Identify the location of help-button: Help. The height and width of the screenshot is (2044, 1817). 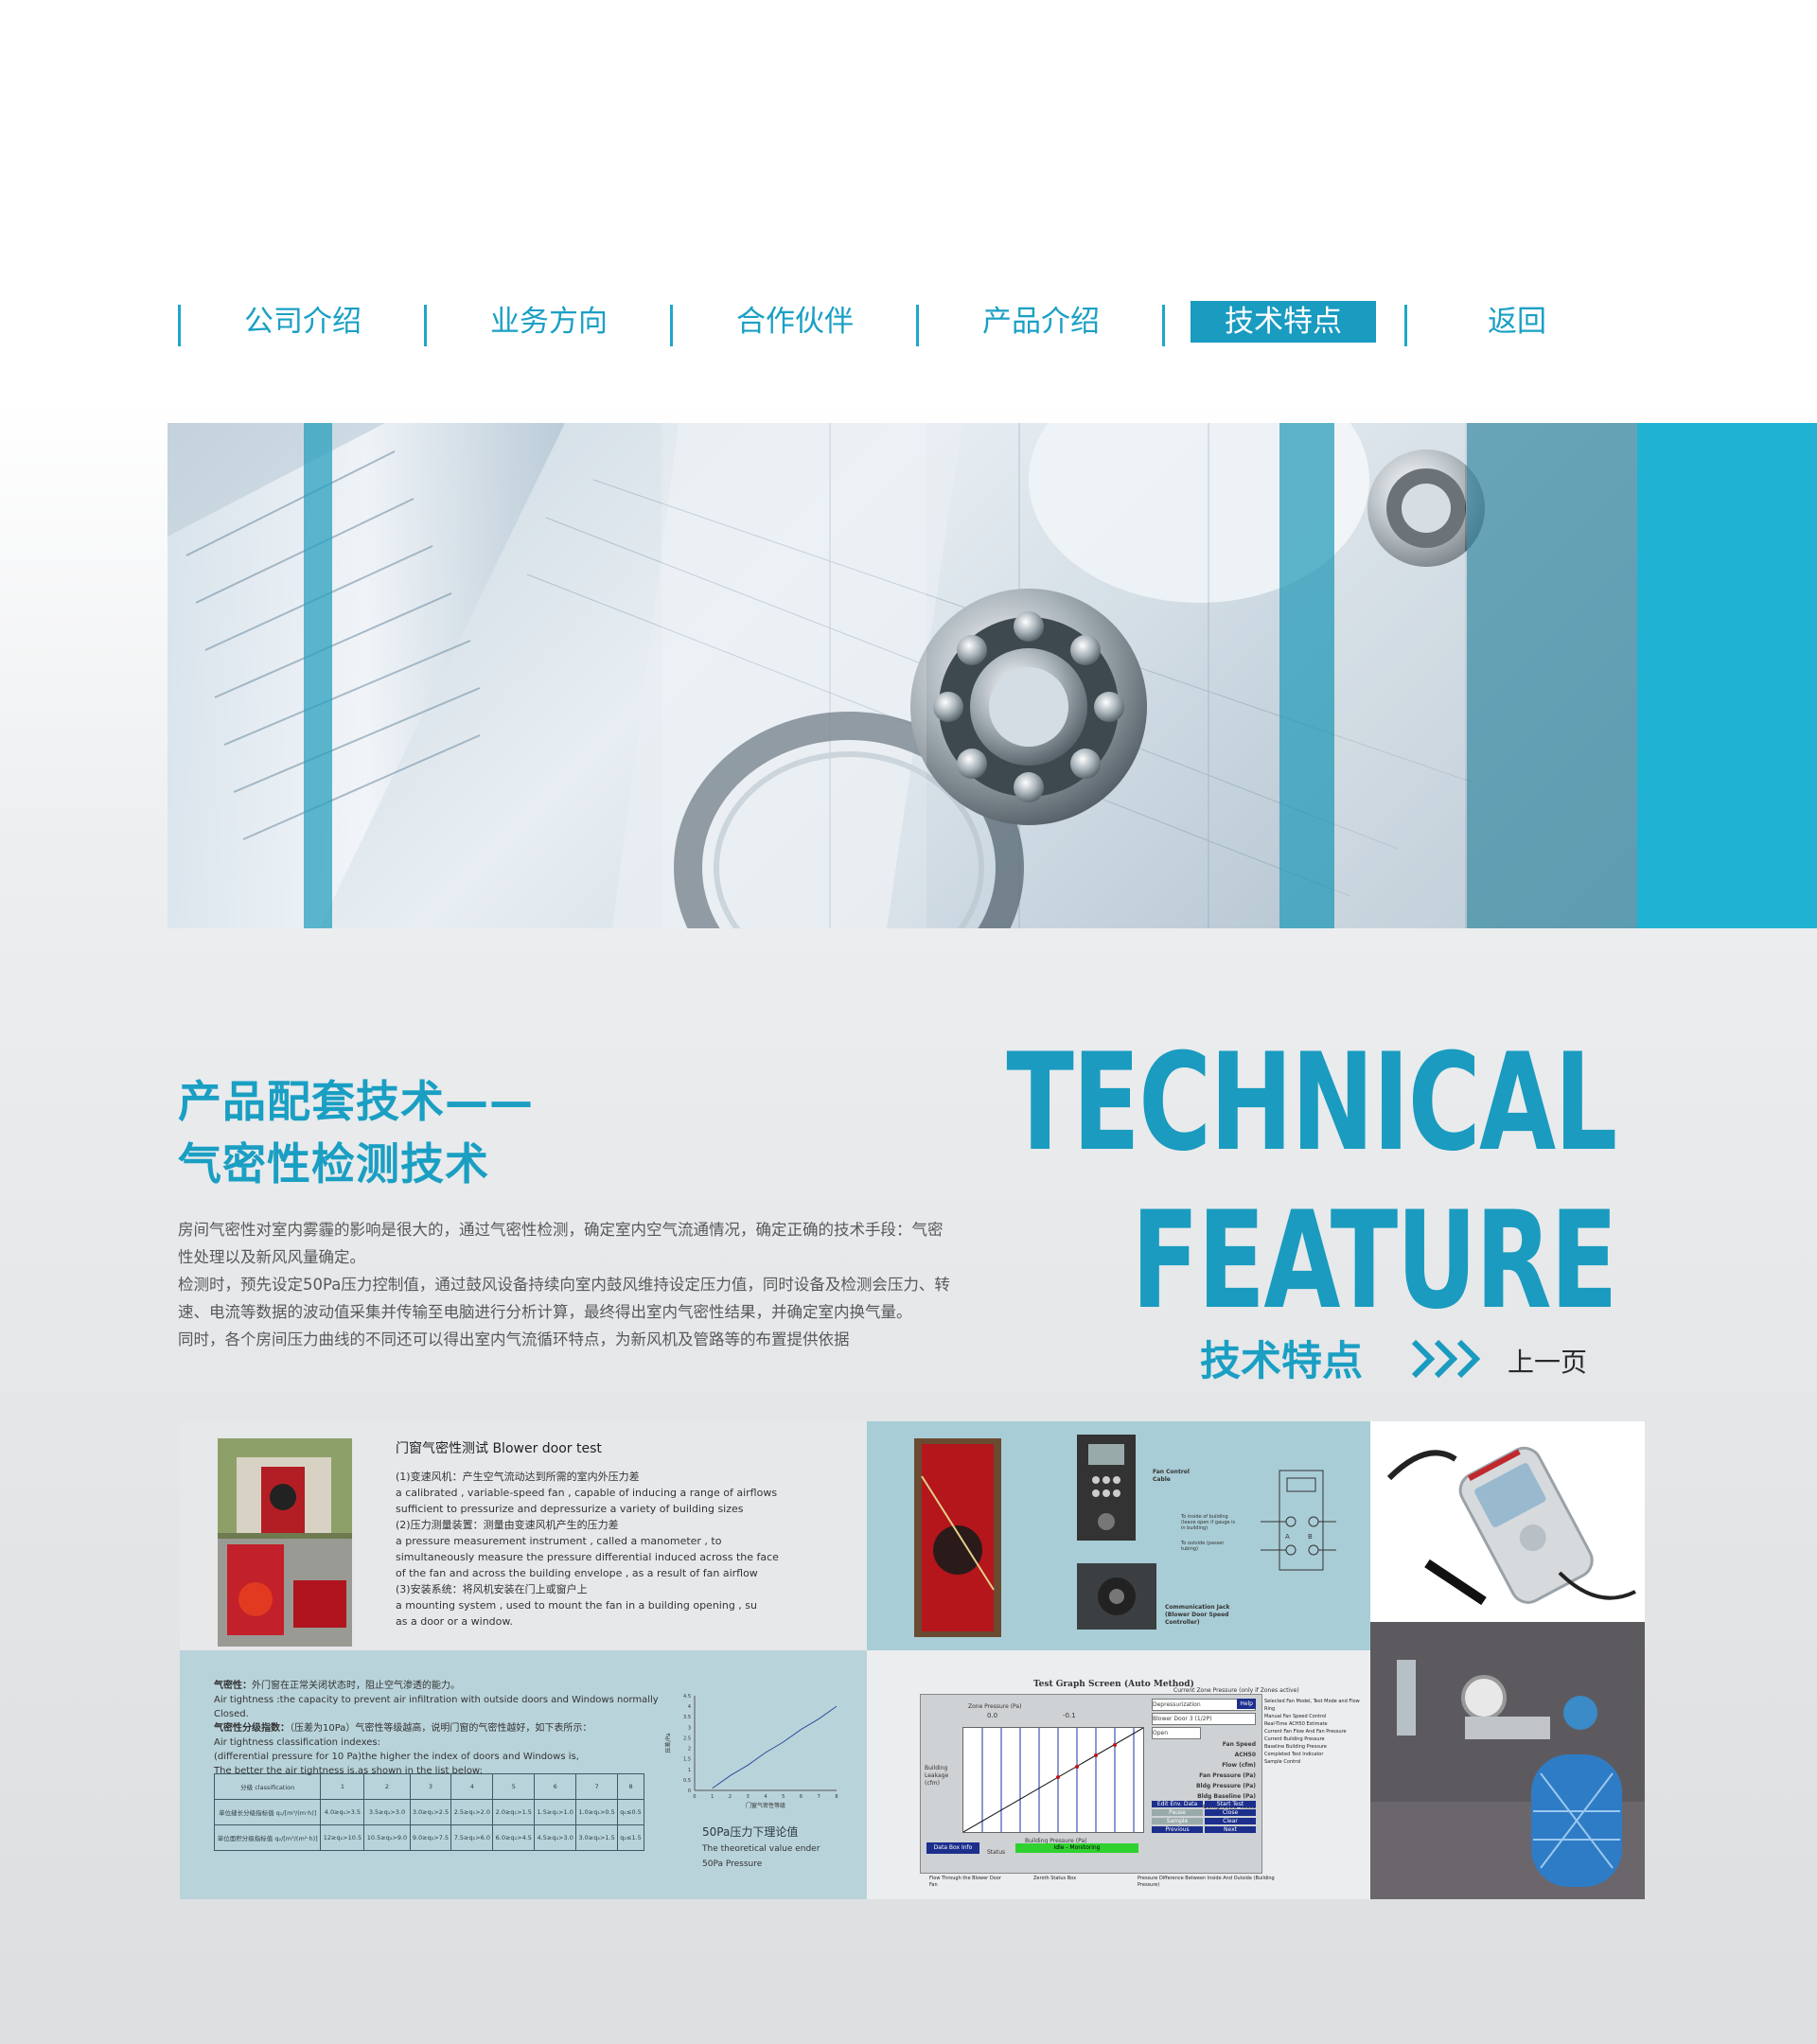
(1246, 1704).